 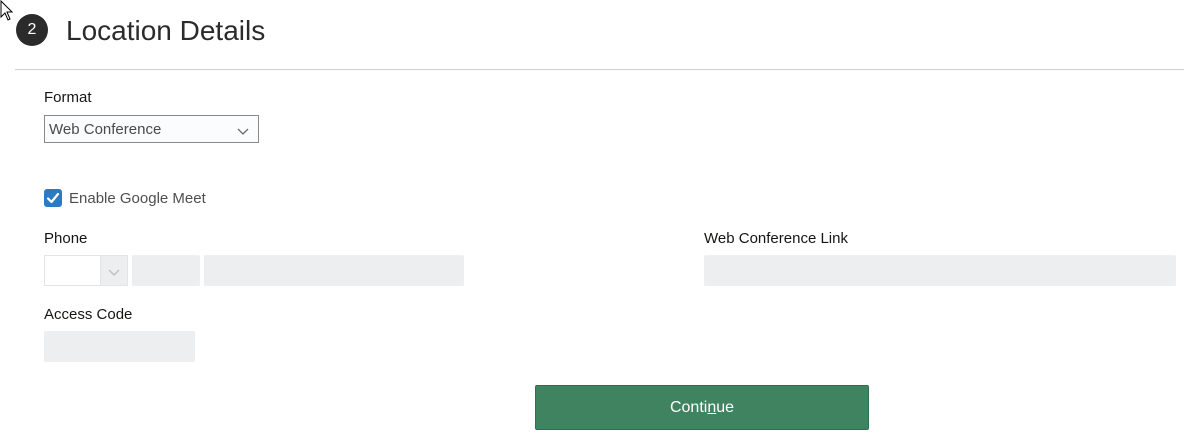 I want to click on phone-number-input, so click(x=334, y=270).